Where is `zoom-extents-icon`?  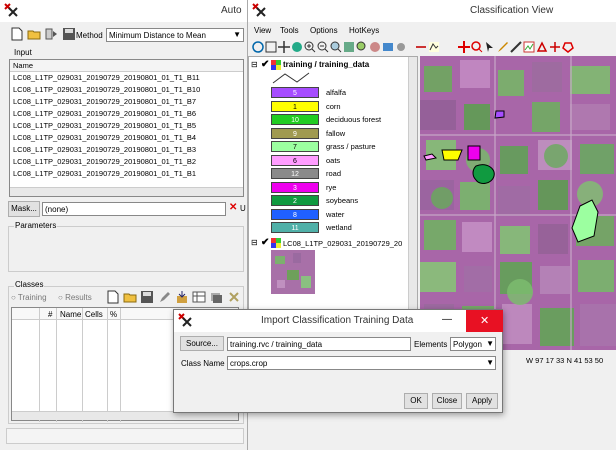
zoom-extents-icon is located at coordinates (297, 47).